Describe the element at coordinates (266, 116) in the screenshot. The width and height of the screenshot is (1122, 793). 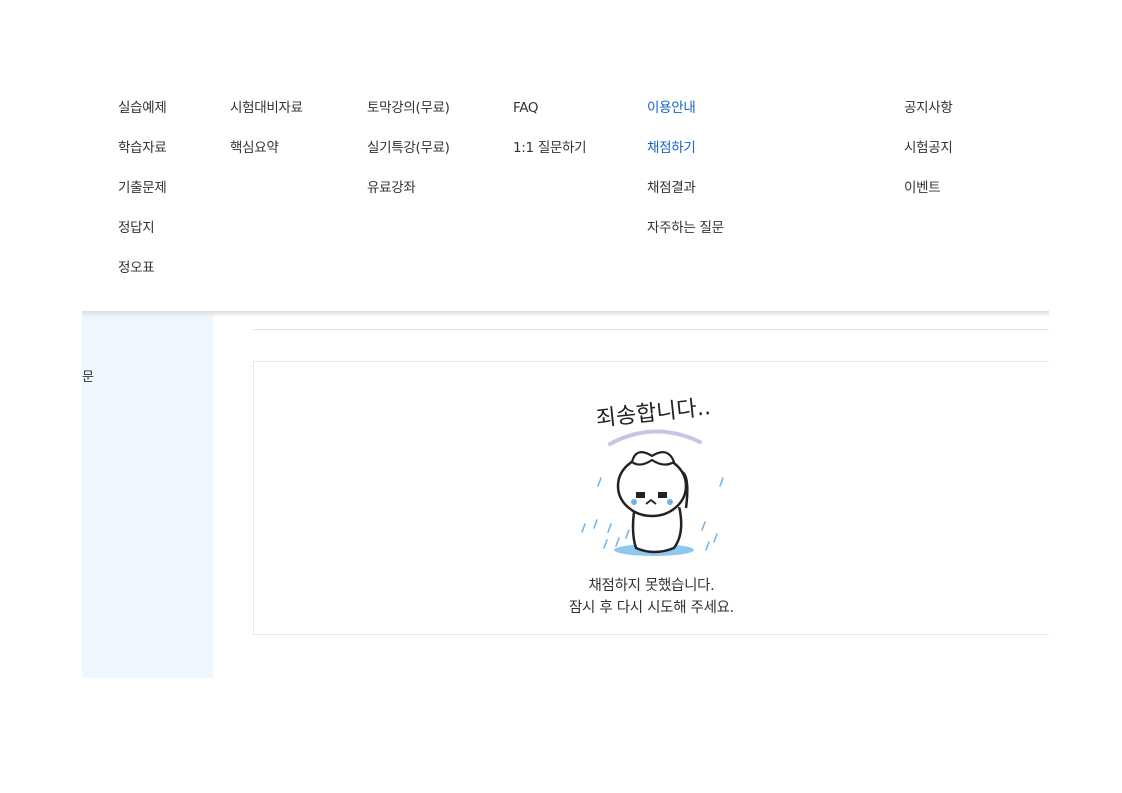
I see `menu-item-exam-prep-materials: 시험대비자료` at that location.